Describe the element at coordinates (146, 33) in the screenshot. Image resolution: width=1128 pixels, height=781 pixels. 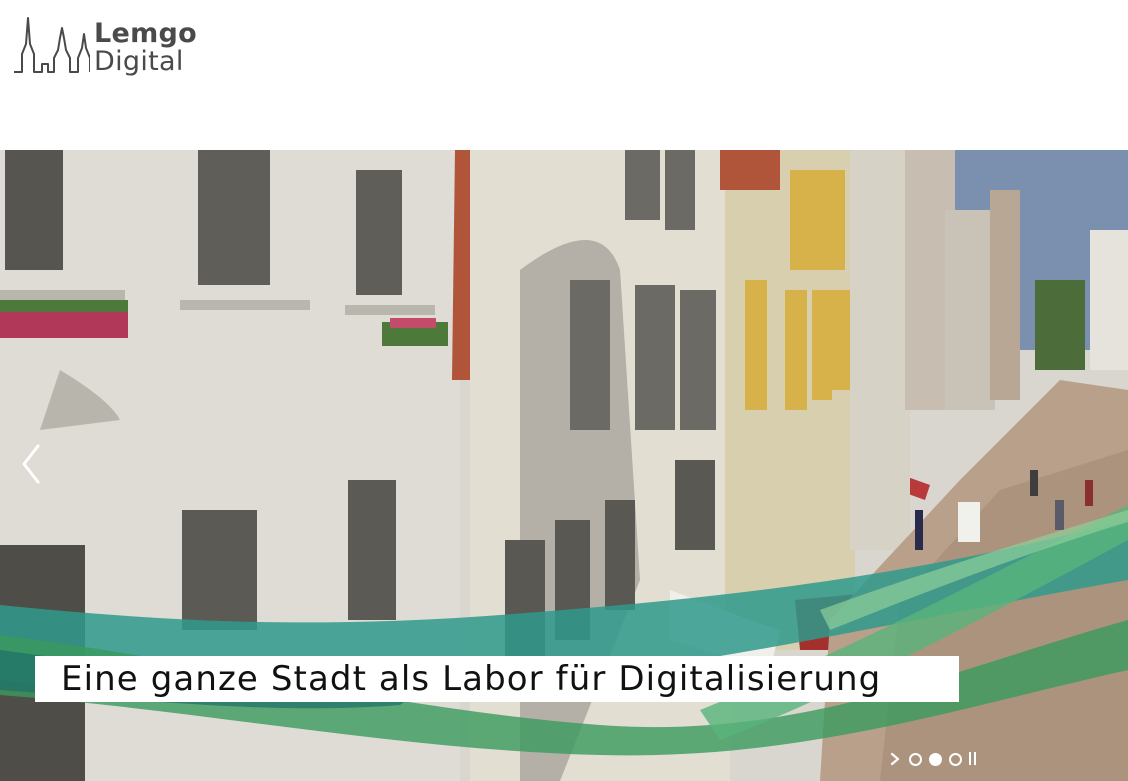
I see `logo-line-1: Lemgo` at that location.